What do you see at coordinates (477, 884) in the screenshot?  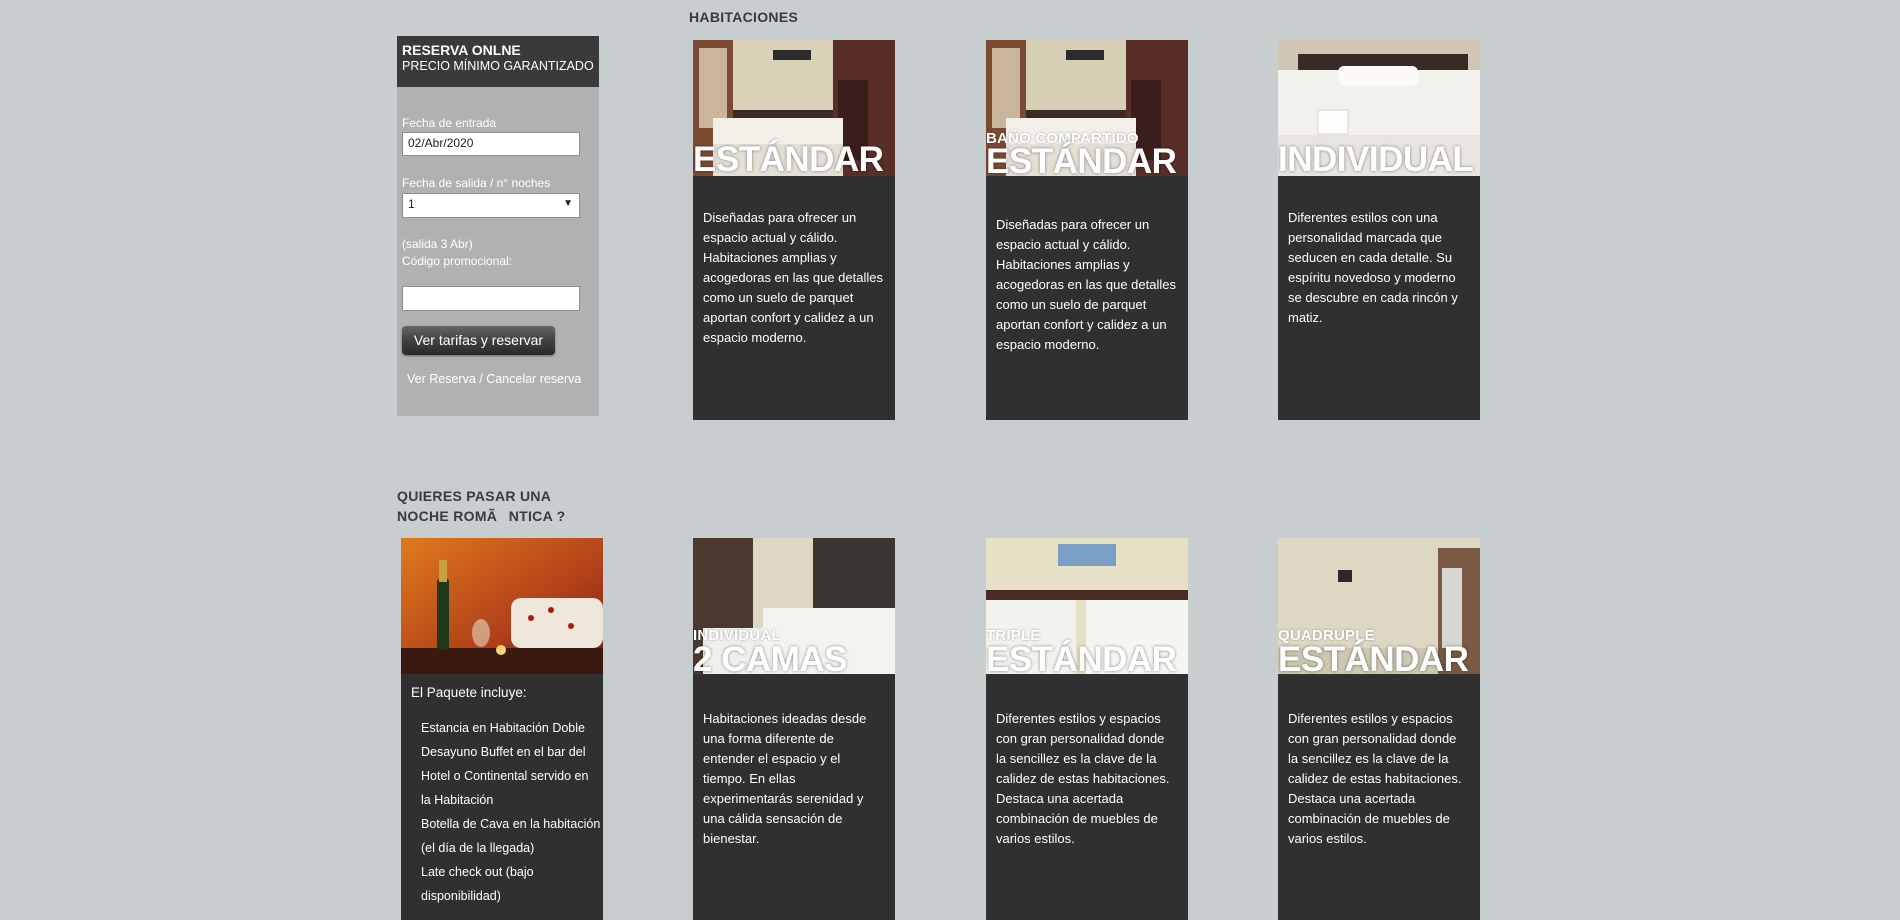 I see `package-item: Late check out (bajo disponibilidad)` at bounding box center [477, 884].